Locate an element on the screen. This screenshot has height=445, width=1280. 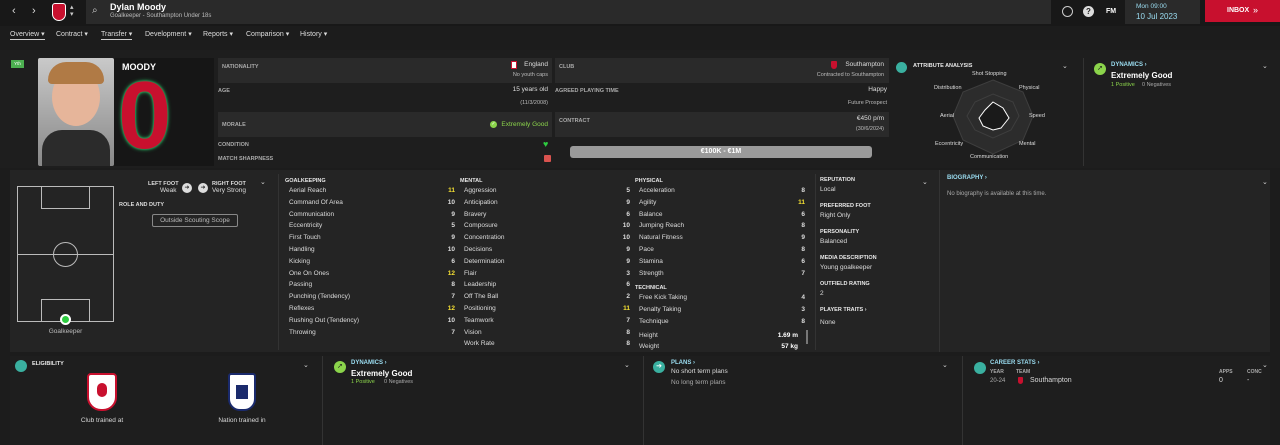
career-chevron-icon: ⌄ is located at coordinates (1265, 365).